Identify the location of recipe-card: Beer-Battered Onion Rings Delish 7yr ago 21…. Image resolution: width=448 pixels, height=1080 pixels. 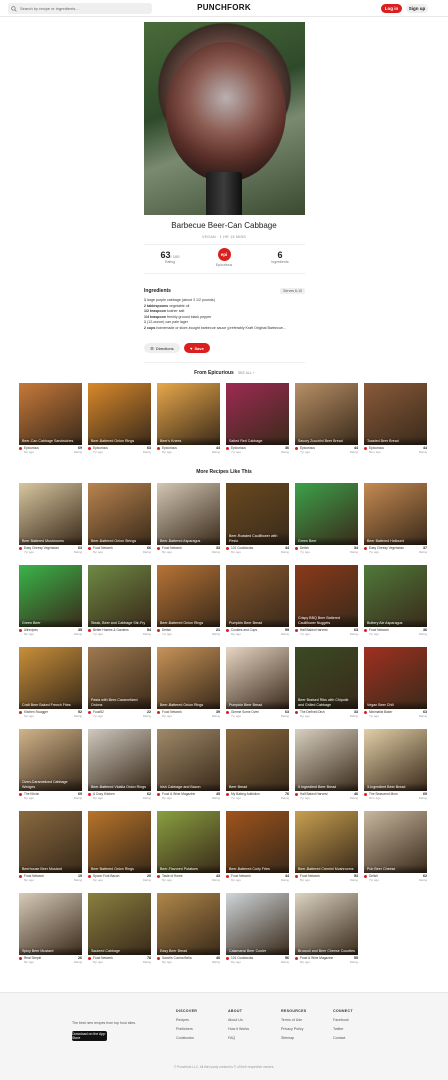
(188, 601).